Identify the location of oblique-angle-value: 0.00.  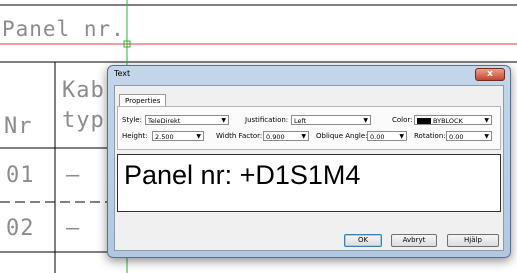
(377, 137).